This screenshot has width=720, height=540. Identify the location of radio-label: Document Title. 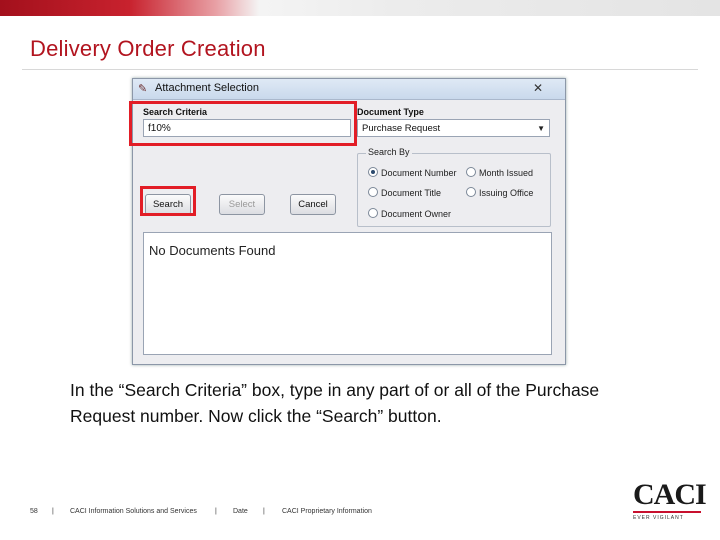
(411, 193).